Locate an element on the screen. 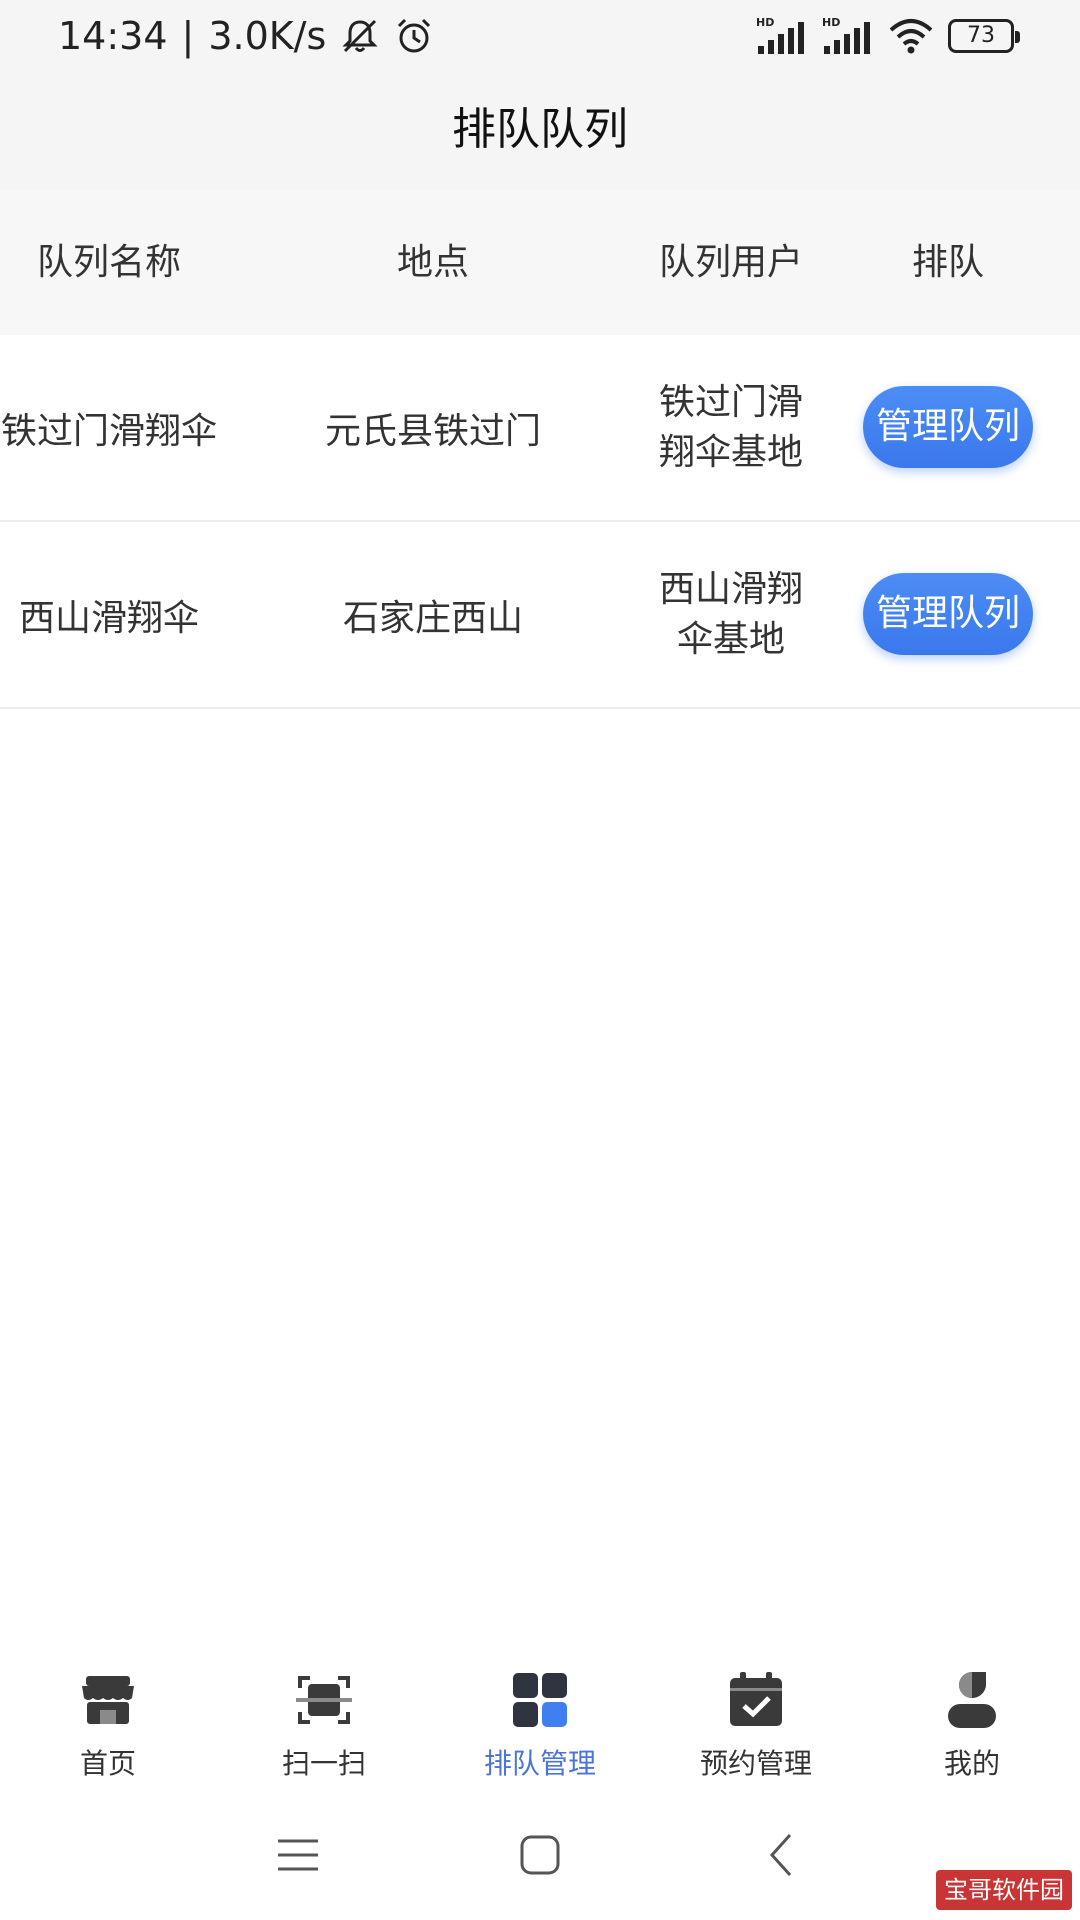  tab-queue-management: 排队管理 is located at coordinates (540, 1720).